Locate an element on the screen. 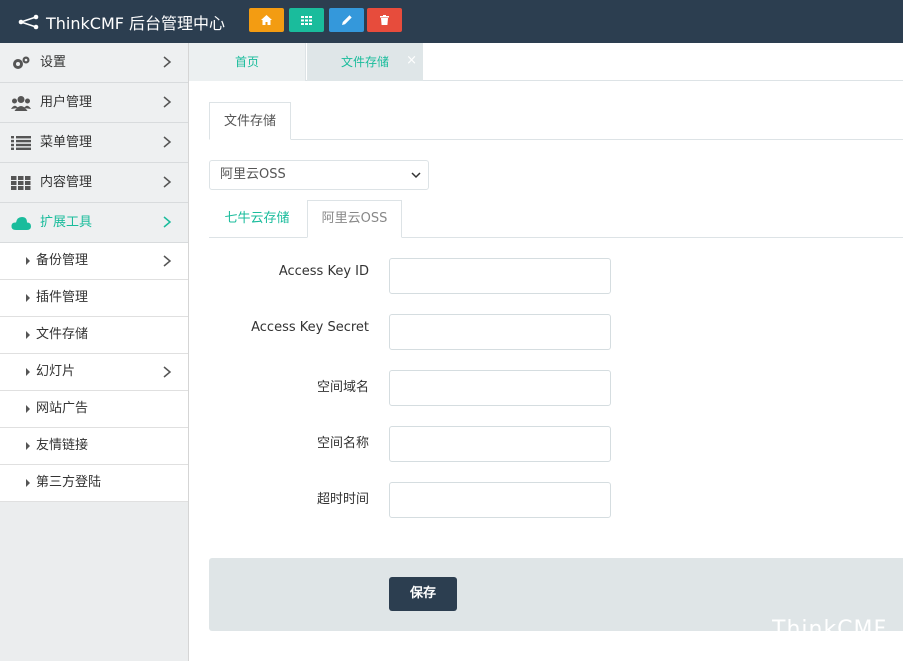 The height and width of the screenshot is (661, 903). sidebar-item-label: 内容管理 is located at coordinates (66, 182).